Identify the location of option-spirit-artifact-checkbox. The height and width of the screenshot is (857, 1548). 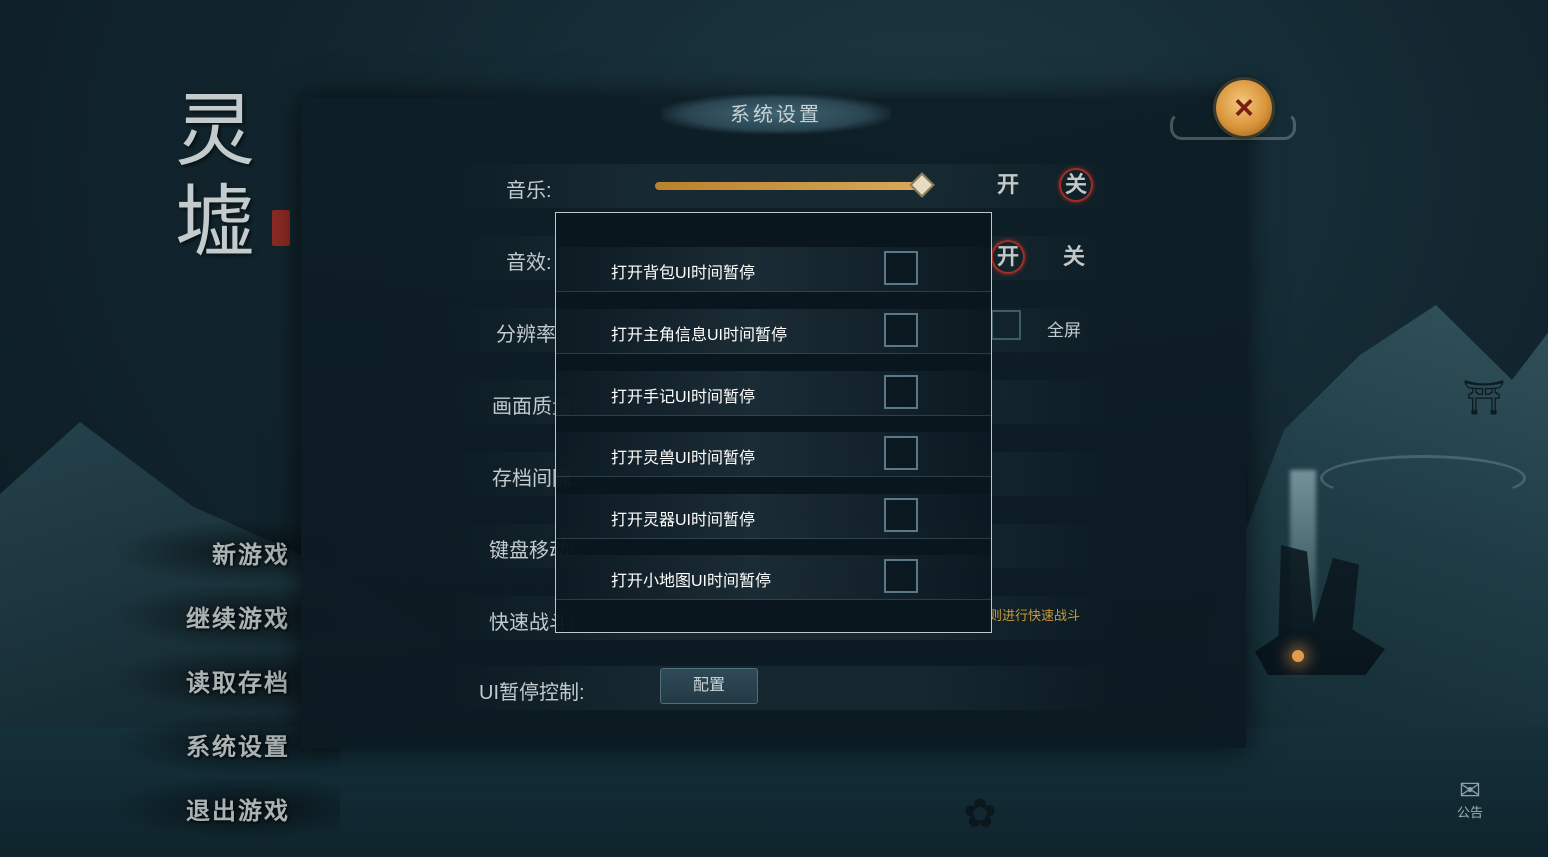
(901, 515).